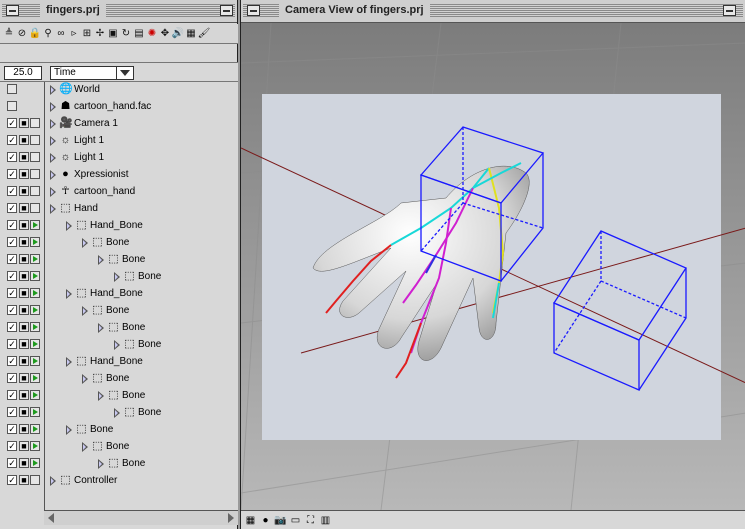  Describe the element at coordinates (231, 518) in the screenshot. I see `scroll-right-icon` at that location.